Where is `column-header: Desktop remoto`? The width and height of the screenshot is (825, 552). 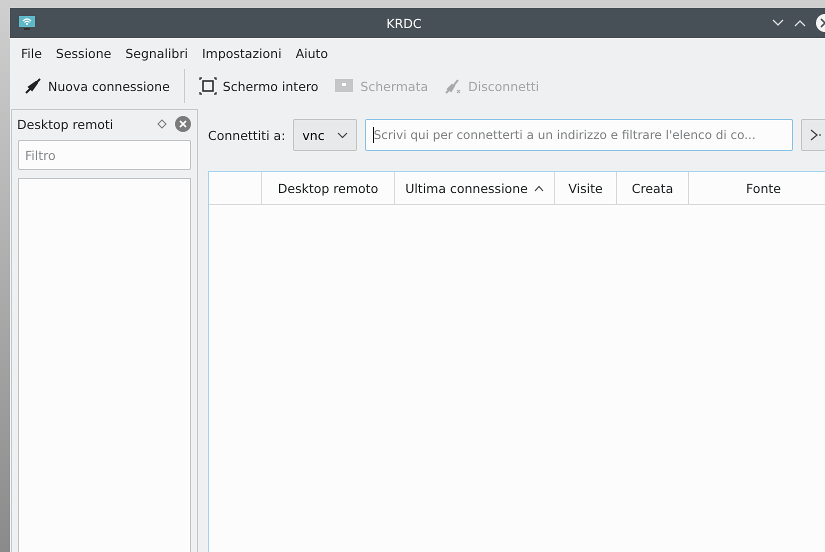 column-header: Desktop remoto is located at coordinates (328, 188).